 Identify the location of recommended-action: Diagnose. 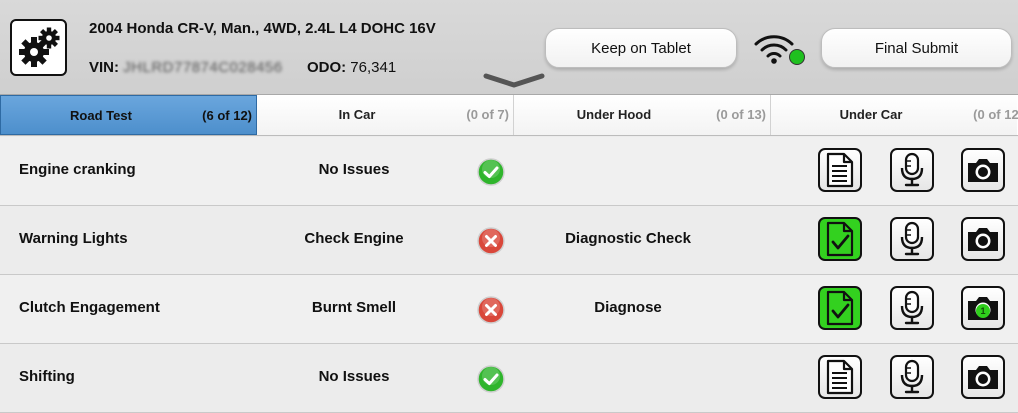
(628, 307).